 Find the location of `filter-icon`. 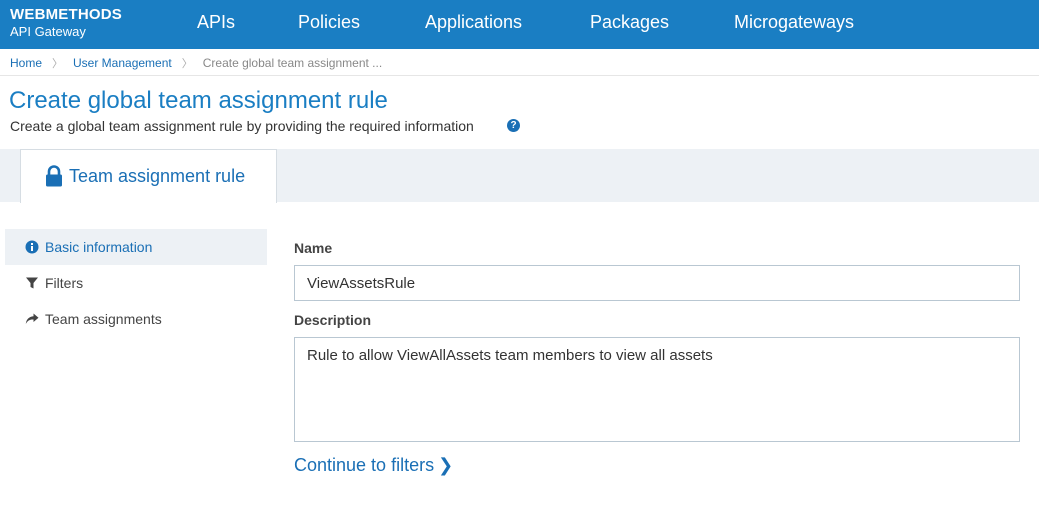

filter-icon is located at coordinates (32, 283).